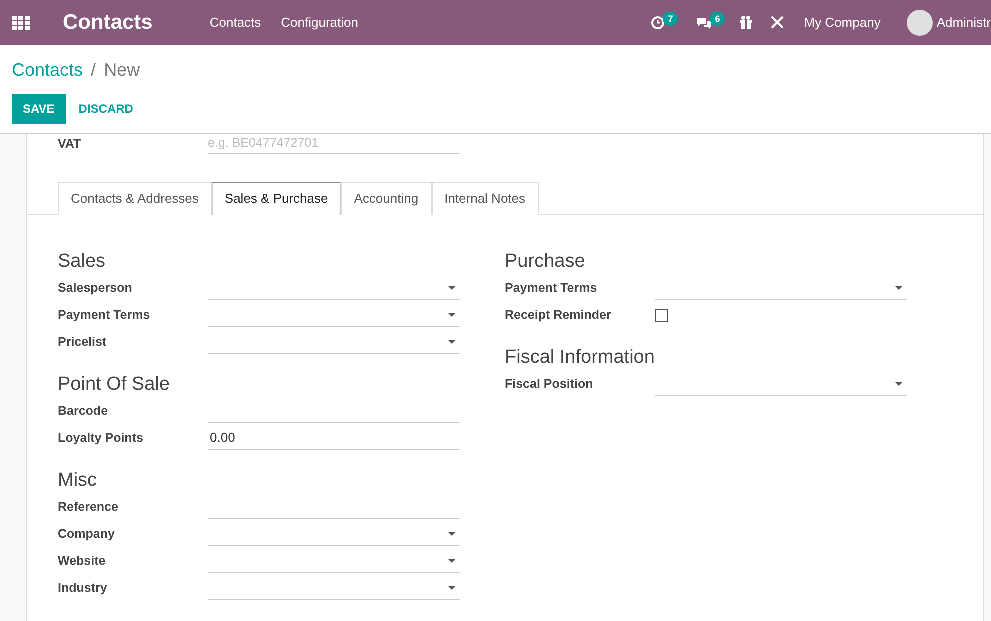 This screenshot has height=621, width=991. I want to click on tab: Accounting, so click(386, 198).